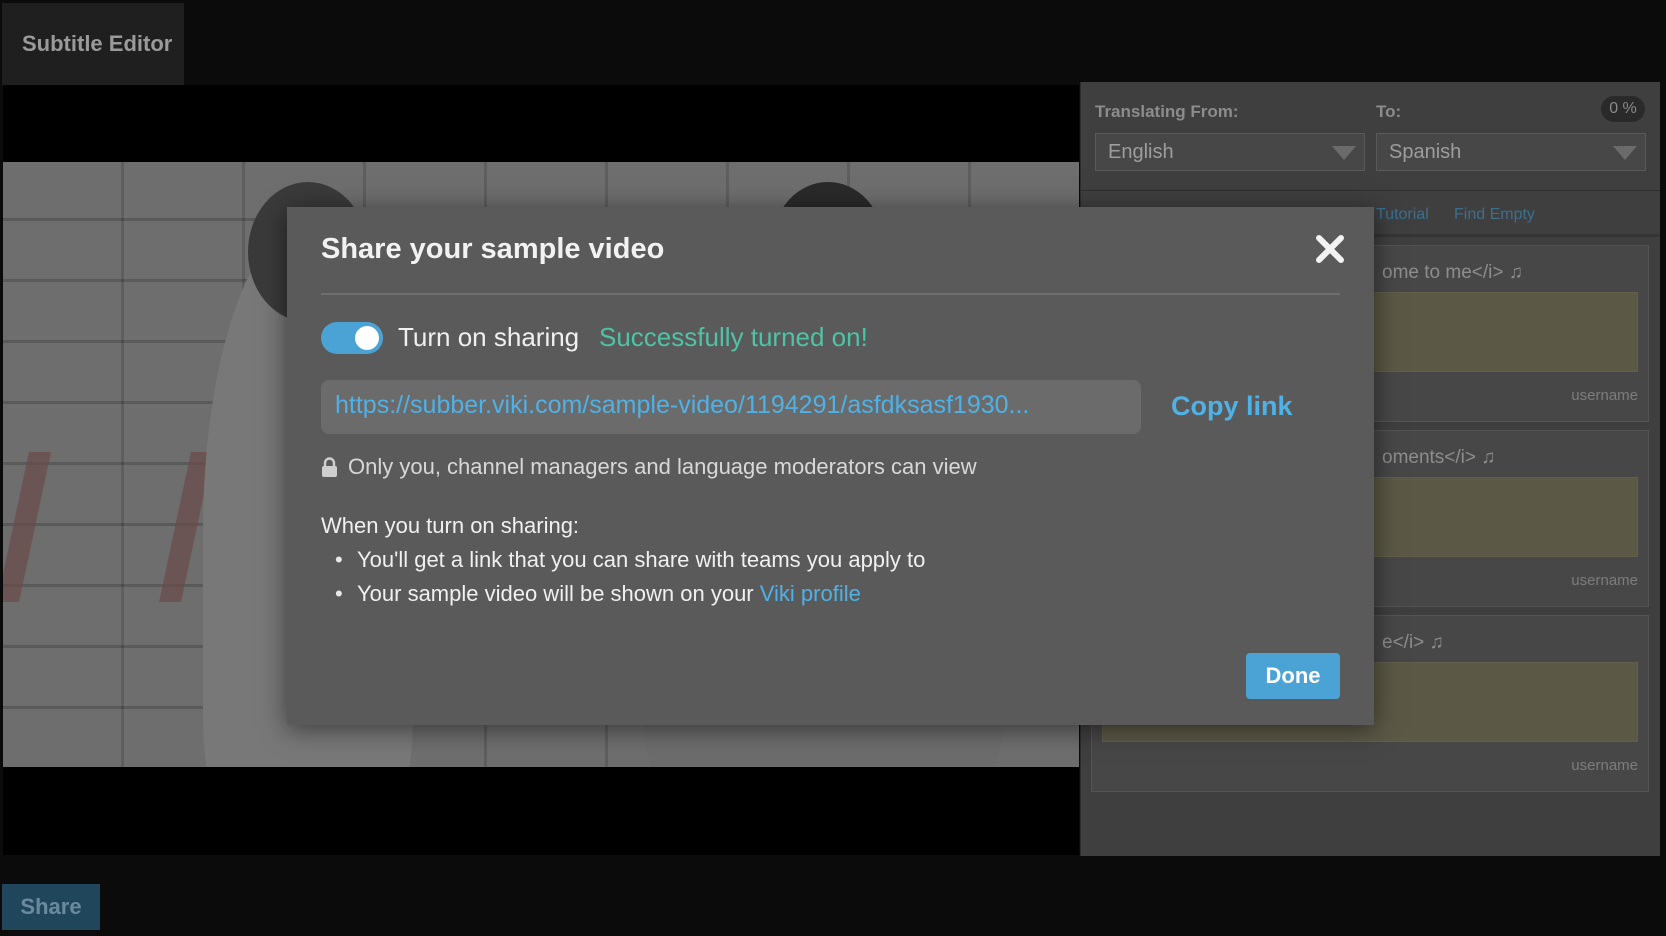 This screenshot has height=936, width=1666. I want to click on subtitle-source-text: ome to me</i> ♫, so click(1452, 272).